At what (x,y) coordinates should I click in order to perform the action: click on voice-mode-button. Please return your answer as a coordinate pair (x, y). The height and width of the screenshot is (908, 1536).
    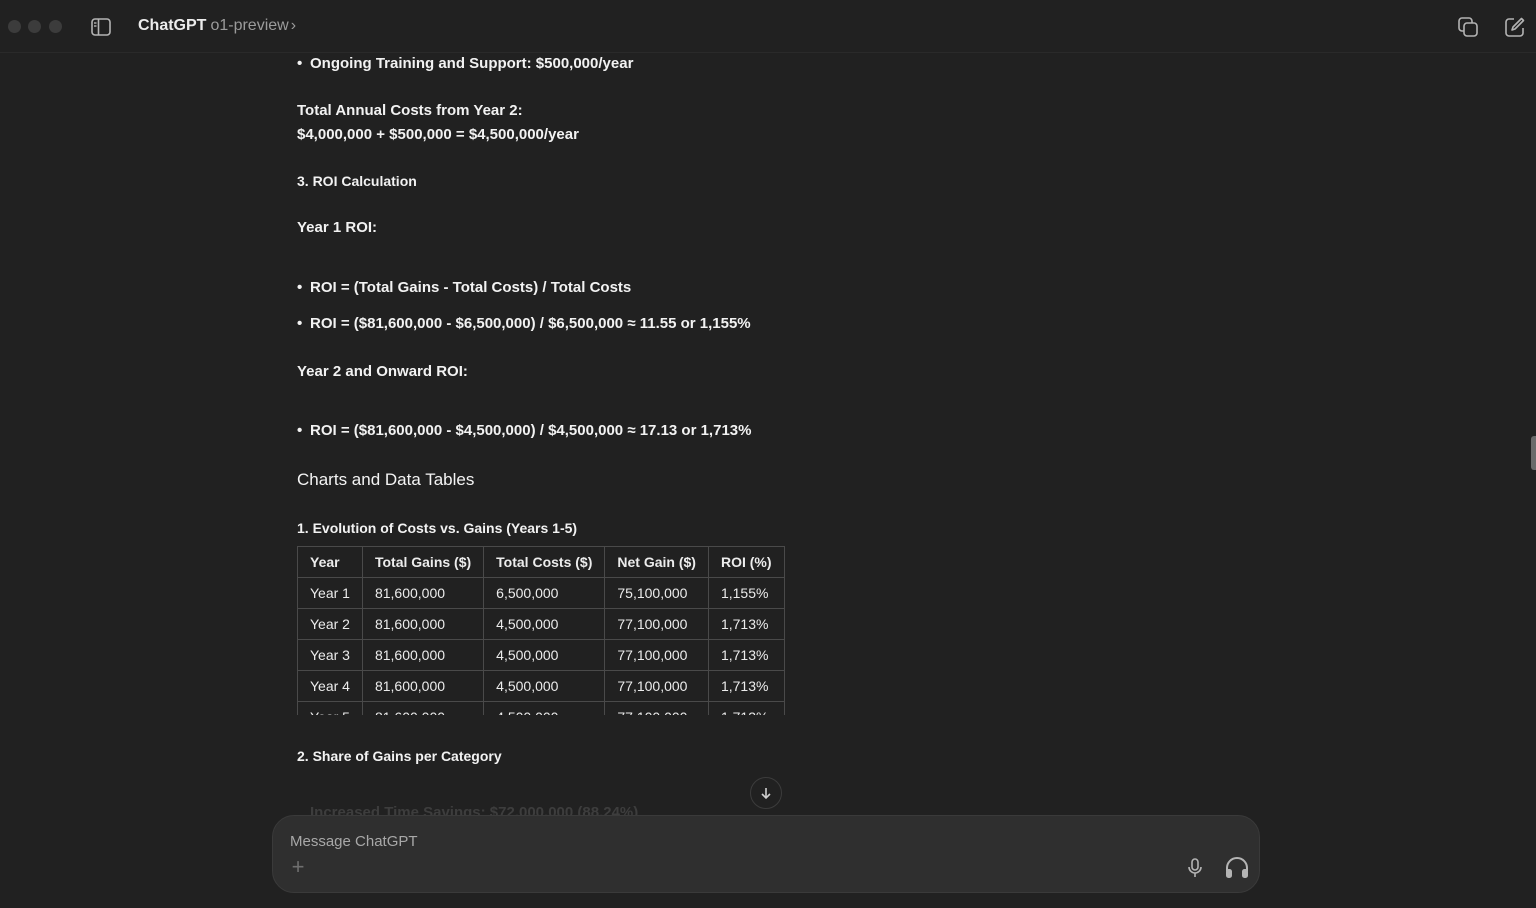
    Looking at the image, I should click on (1237, 868).